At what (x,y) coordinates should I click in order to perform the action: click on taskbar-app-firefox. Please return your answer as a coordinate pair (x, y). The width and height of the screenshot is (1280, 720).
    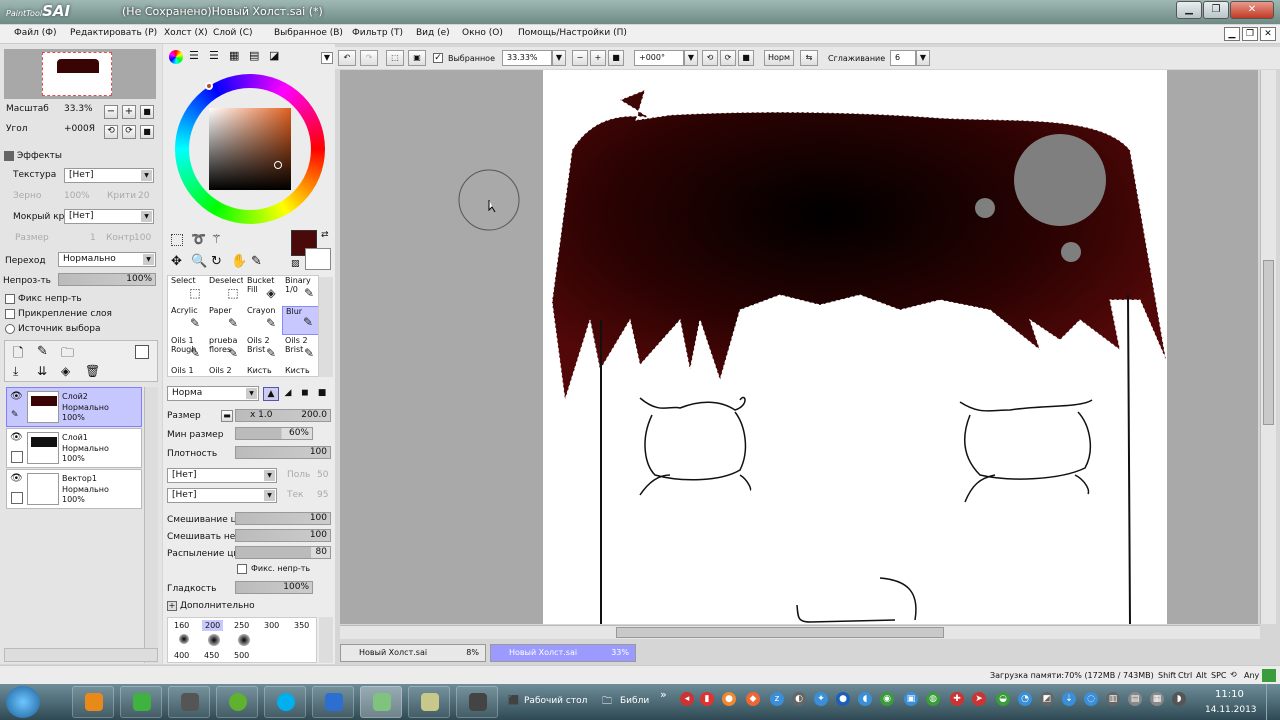
    Looking at the image, I should click on (93, 702).